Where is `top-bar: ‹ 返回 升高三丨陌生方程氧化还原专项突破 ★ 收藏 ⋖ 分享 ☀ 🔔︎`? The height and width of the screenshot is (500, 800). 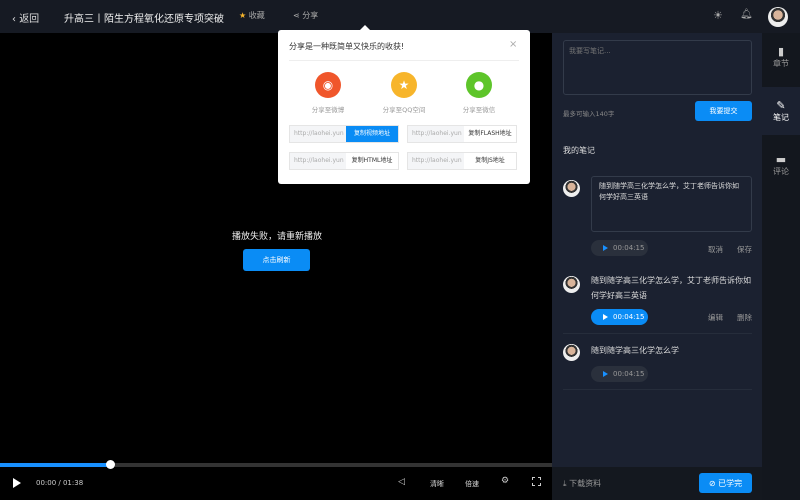
top-bar: ‹ 返回 升高三丨陌生方程氧化还原专项突破 ★ 收藏 ⋖ 分享 ☀ 🔔︎ is located at coordinates (400, 16).